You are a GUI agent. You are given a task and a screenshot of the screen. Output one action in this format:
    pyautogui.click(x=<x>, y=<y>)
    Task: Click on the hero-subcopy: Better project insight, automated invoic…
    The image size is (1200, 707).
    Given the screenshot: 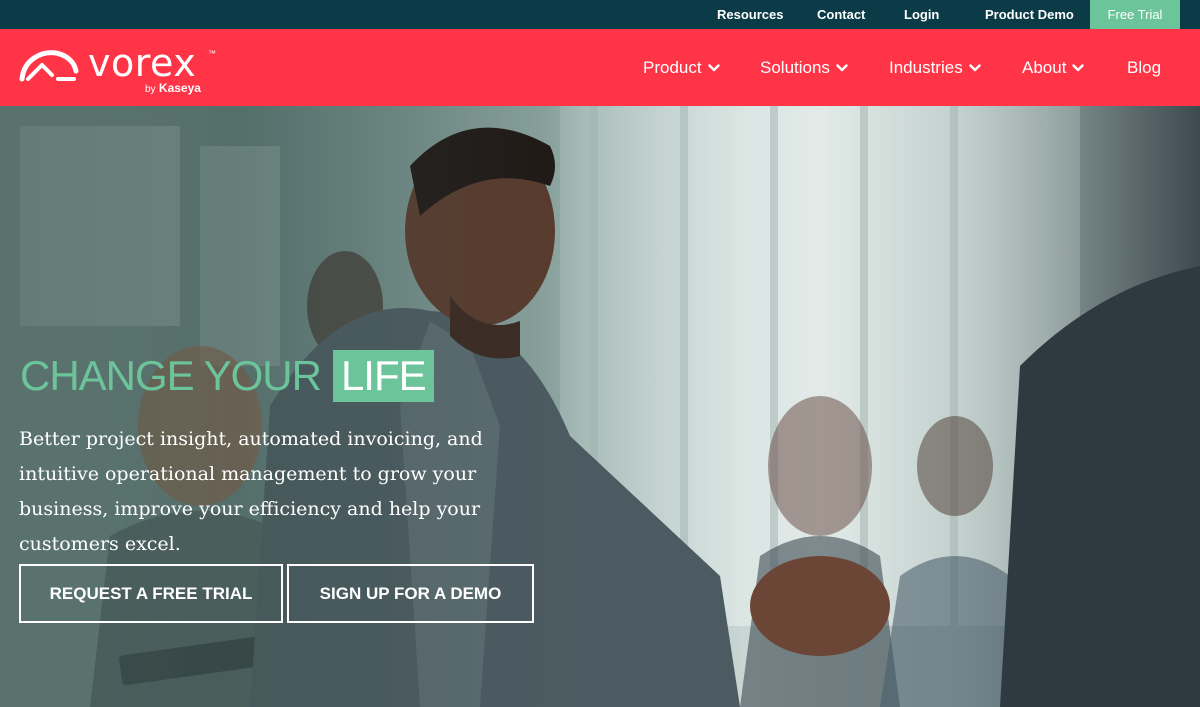 What is the action you would take?
    pyautogui.click(x=251, y=491)
    